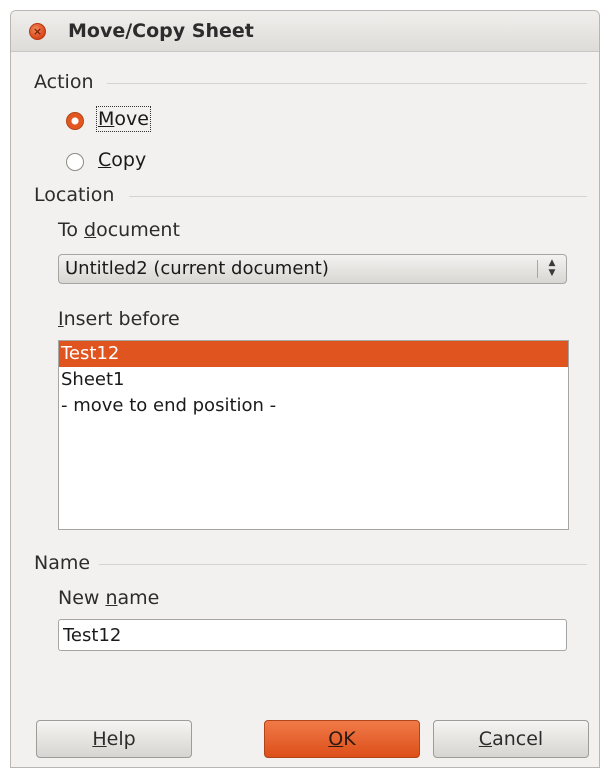 The image size is (602, 772). I want to click on cancel-button: Cancel, so click(511, 739).